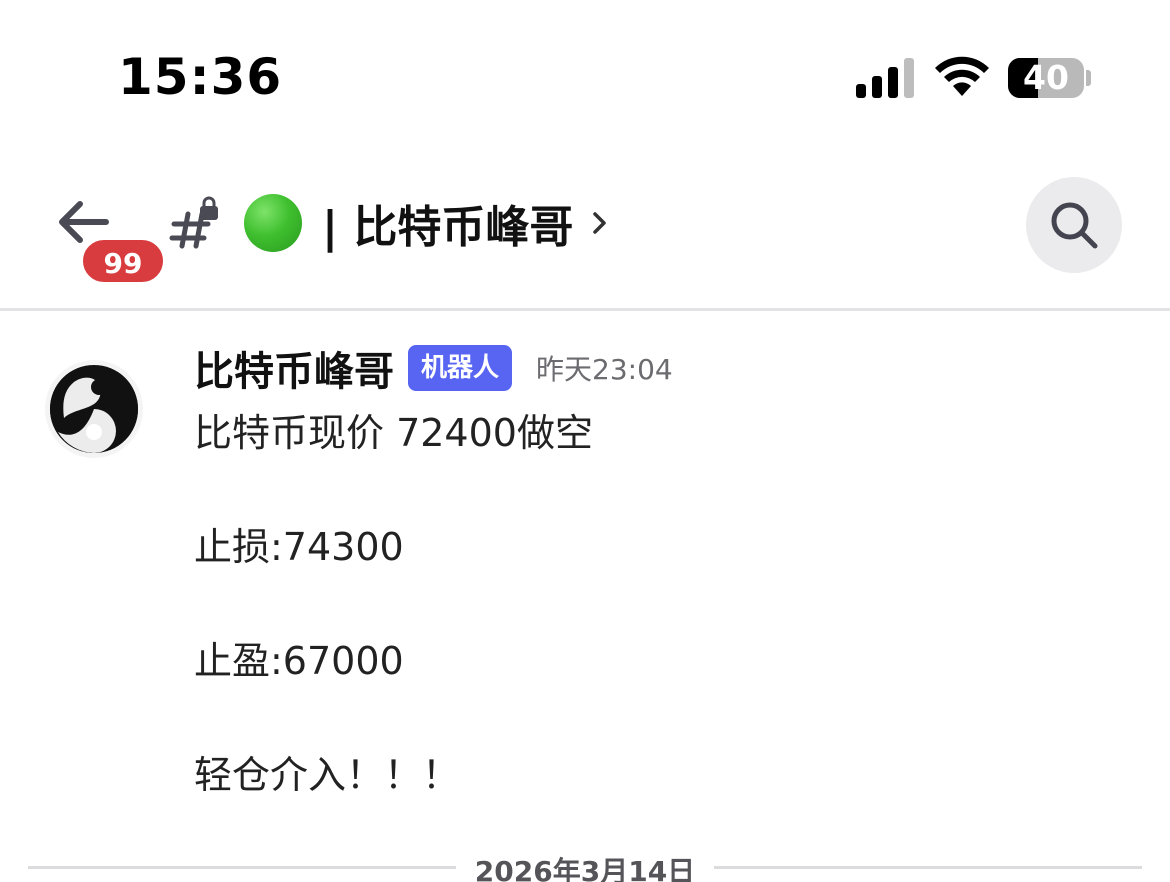 This screenshot has height=882, width=1170. Describe the element at coordinates (885, 78) in the screenshot. I see `cellular-signal-icon` at that location.